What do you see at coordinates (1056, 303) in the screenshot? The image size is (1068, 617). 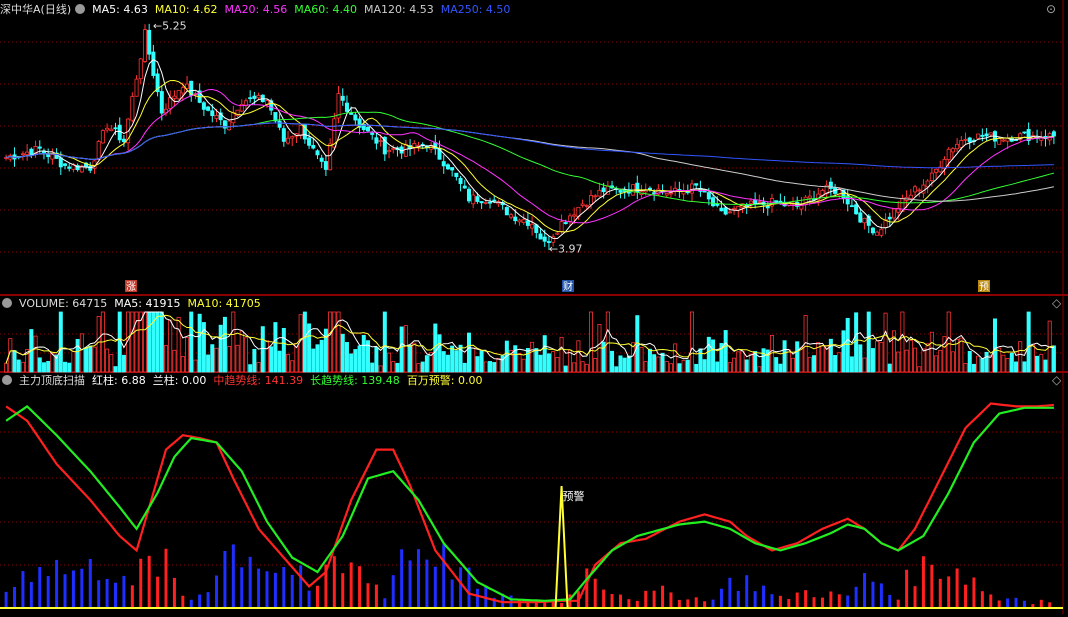 I see `volume-diamond-icon: ◇` at bounding box center [1056, 303].